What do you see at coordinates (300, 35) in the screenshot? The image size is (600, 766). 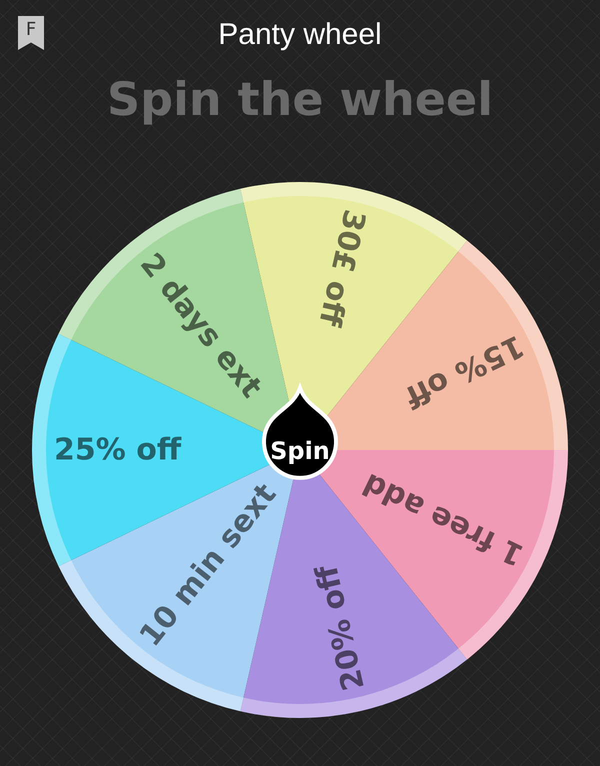 I see `app-title: Panty wheel` at bounding box center [300, 35].